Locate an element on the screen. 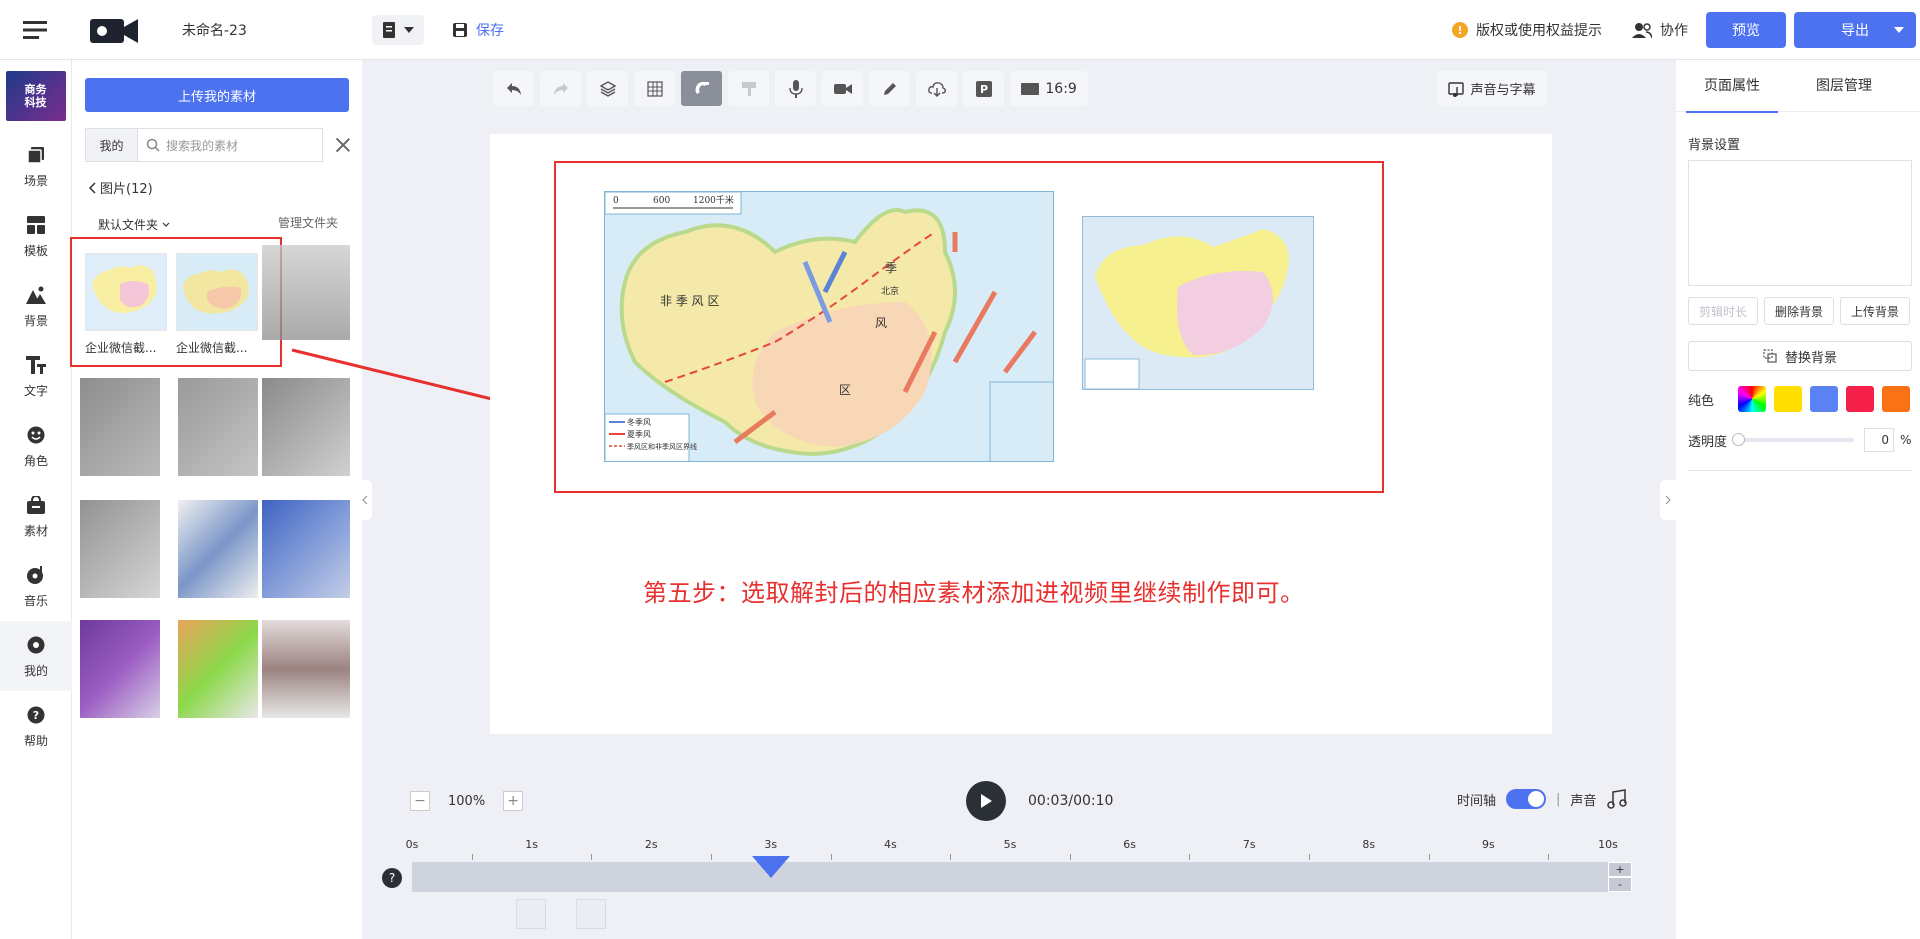  aspect-ratio-button: 16:9 is located at coordinates (1049, 88).